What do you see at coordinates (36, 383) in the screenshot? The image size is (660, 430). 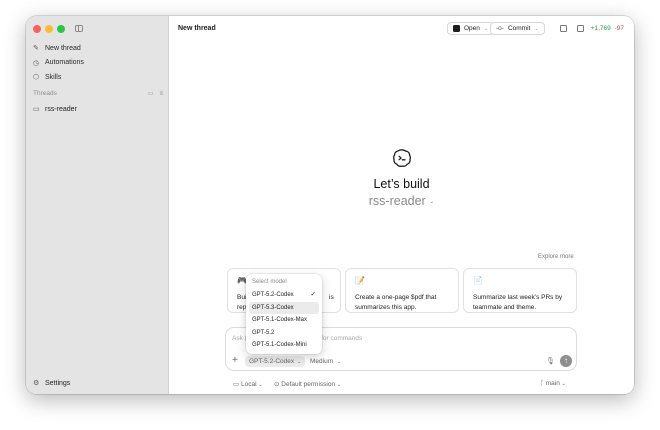 I see `gear-icon: ⚙` at bounding box center [36, 383].